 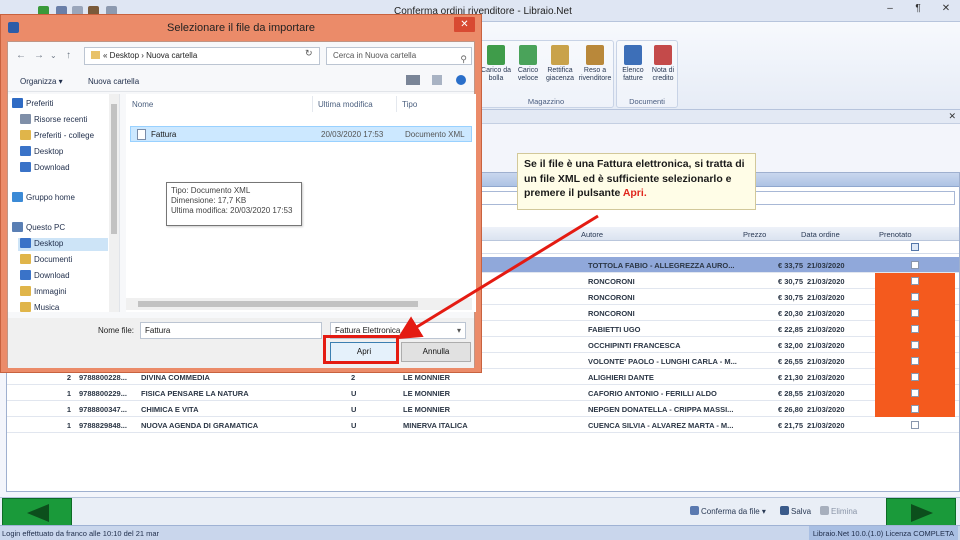 What do you see at coordinates (611, 297) in the screenshot?
I see `cell-author: RONCORONI` at bounding box center [611, 297].